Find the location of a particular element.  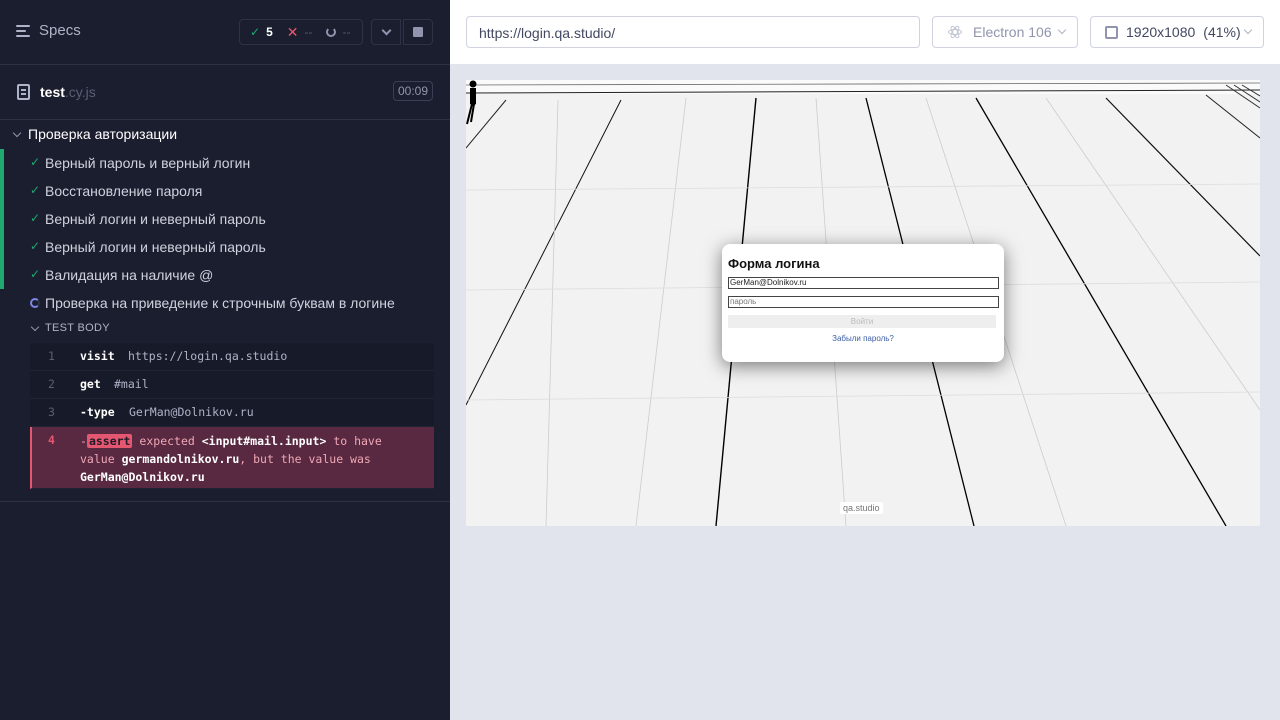

assert-expected-value: germandolnikov.ru is located at coordinates (180, 459).